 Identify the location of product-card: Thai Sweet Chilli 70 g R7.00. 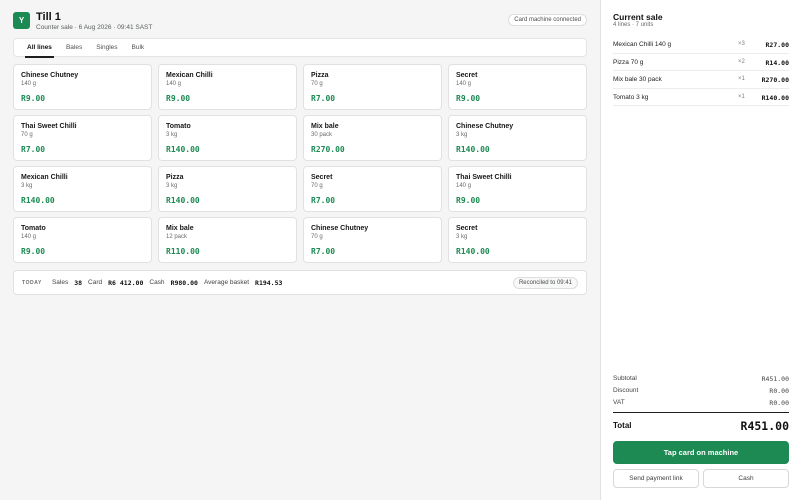
(82, 138).